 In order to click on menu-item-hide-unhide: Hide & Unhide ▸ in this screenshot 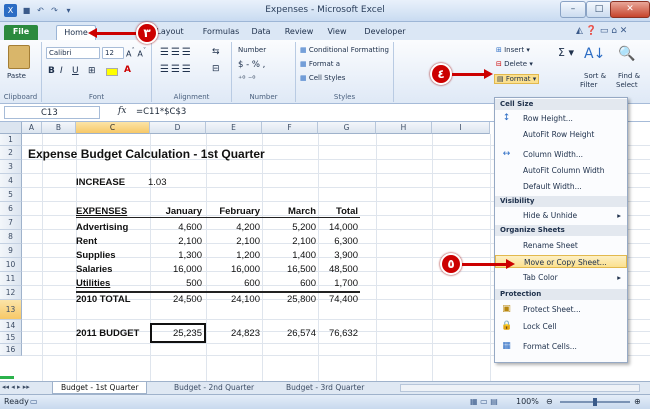, I will do `click(561, 215)`.